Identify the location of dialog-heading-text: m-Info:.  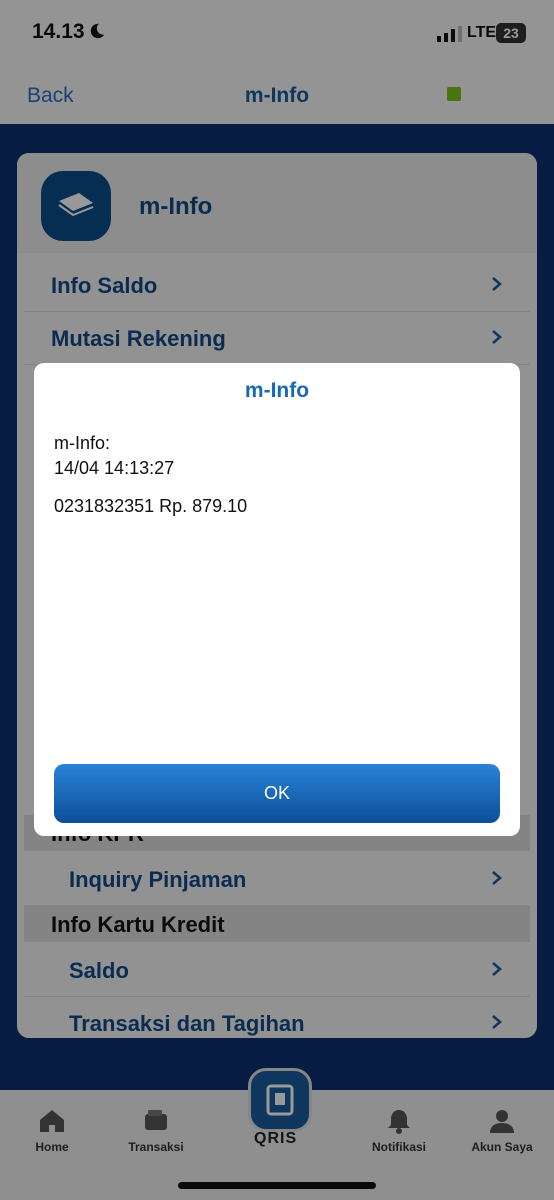
(82, 443).